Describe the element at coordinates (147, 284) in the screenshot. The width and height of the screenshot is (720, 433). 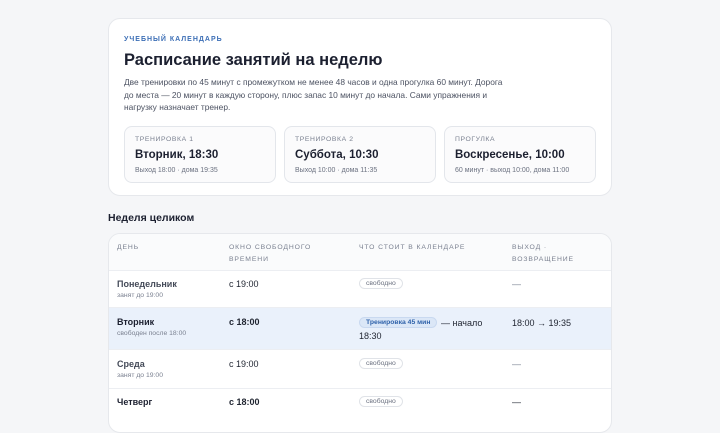
I see `day-name: Понедельник` at that location.